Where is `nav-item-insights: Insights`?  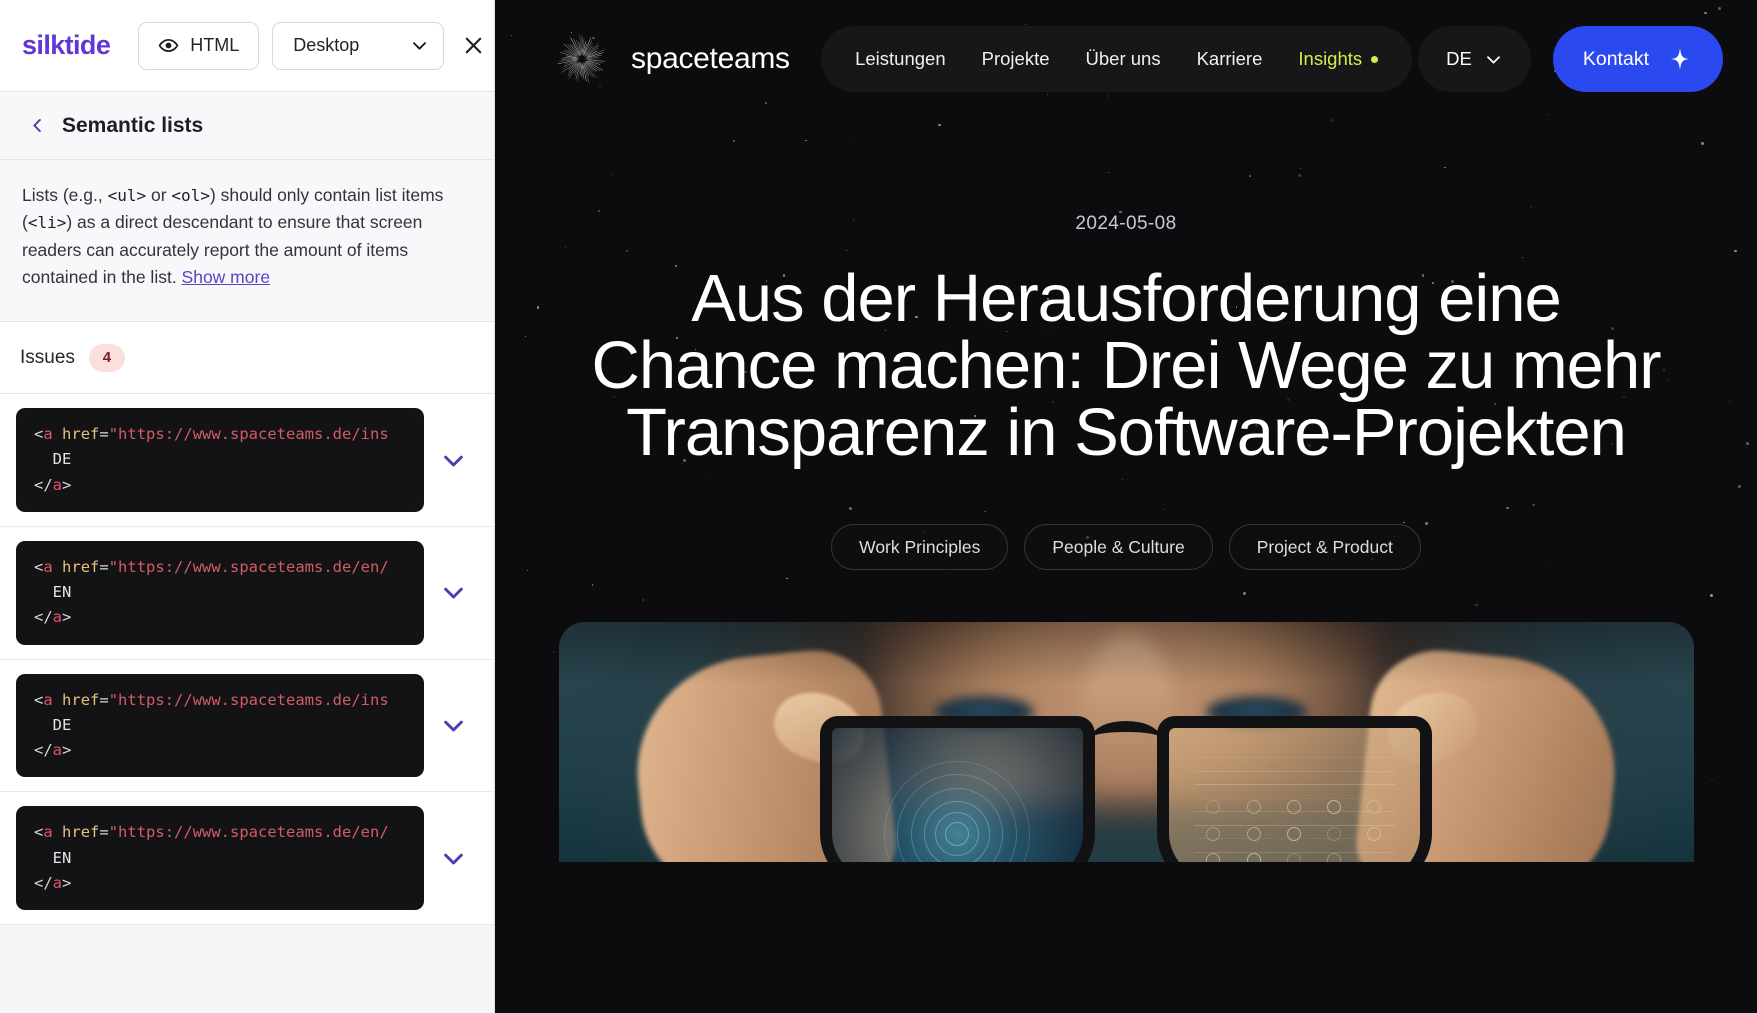
nav-item-insights: Insights is located at coordinates (1338, 59).